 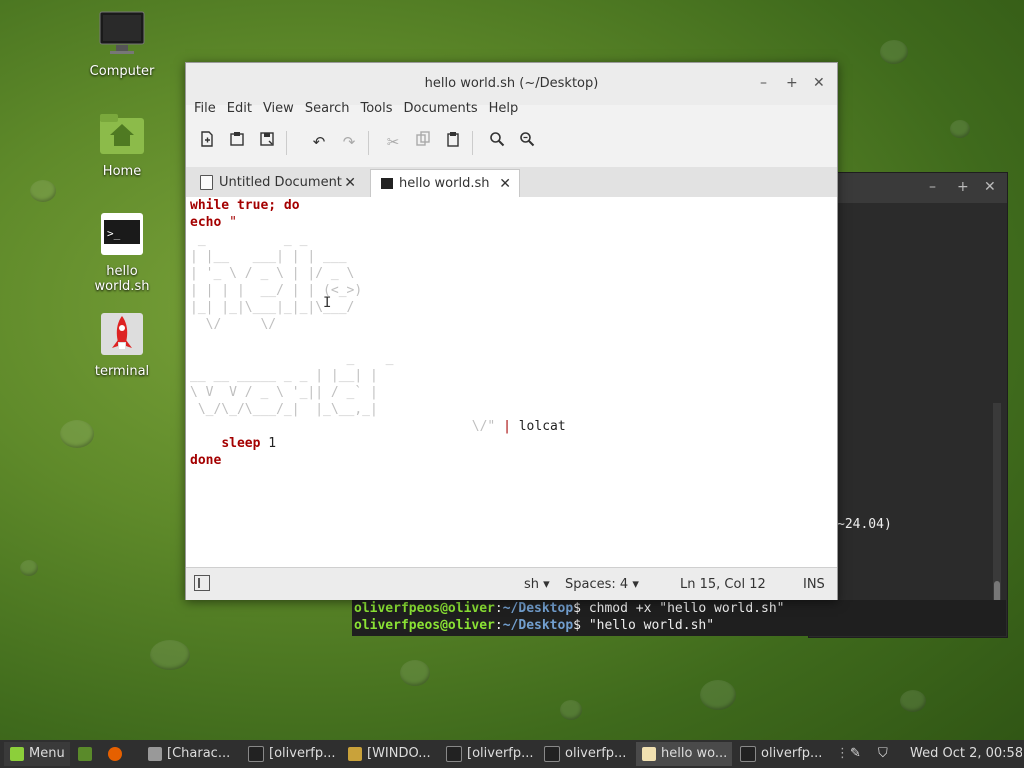 What do you see at coordinates (393, 142) in the screenshot?
I see `cut-icon: ✂` at bounding box center [393, 142].